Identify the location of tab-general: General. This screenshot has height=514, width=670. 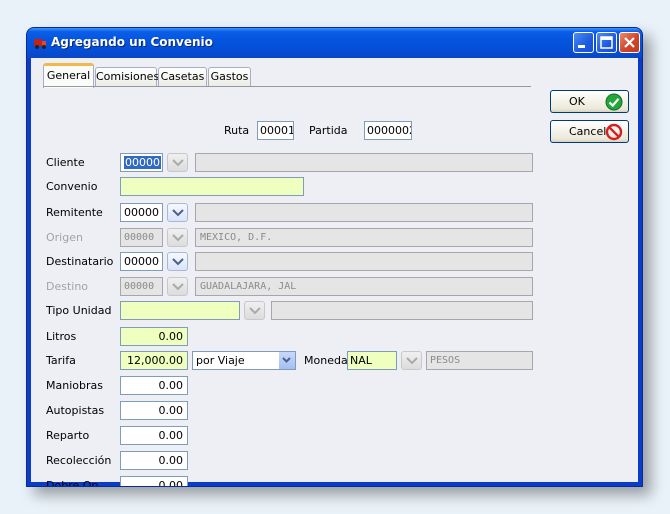
(68, 75).